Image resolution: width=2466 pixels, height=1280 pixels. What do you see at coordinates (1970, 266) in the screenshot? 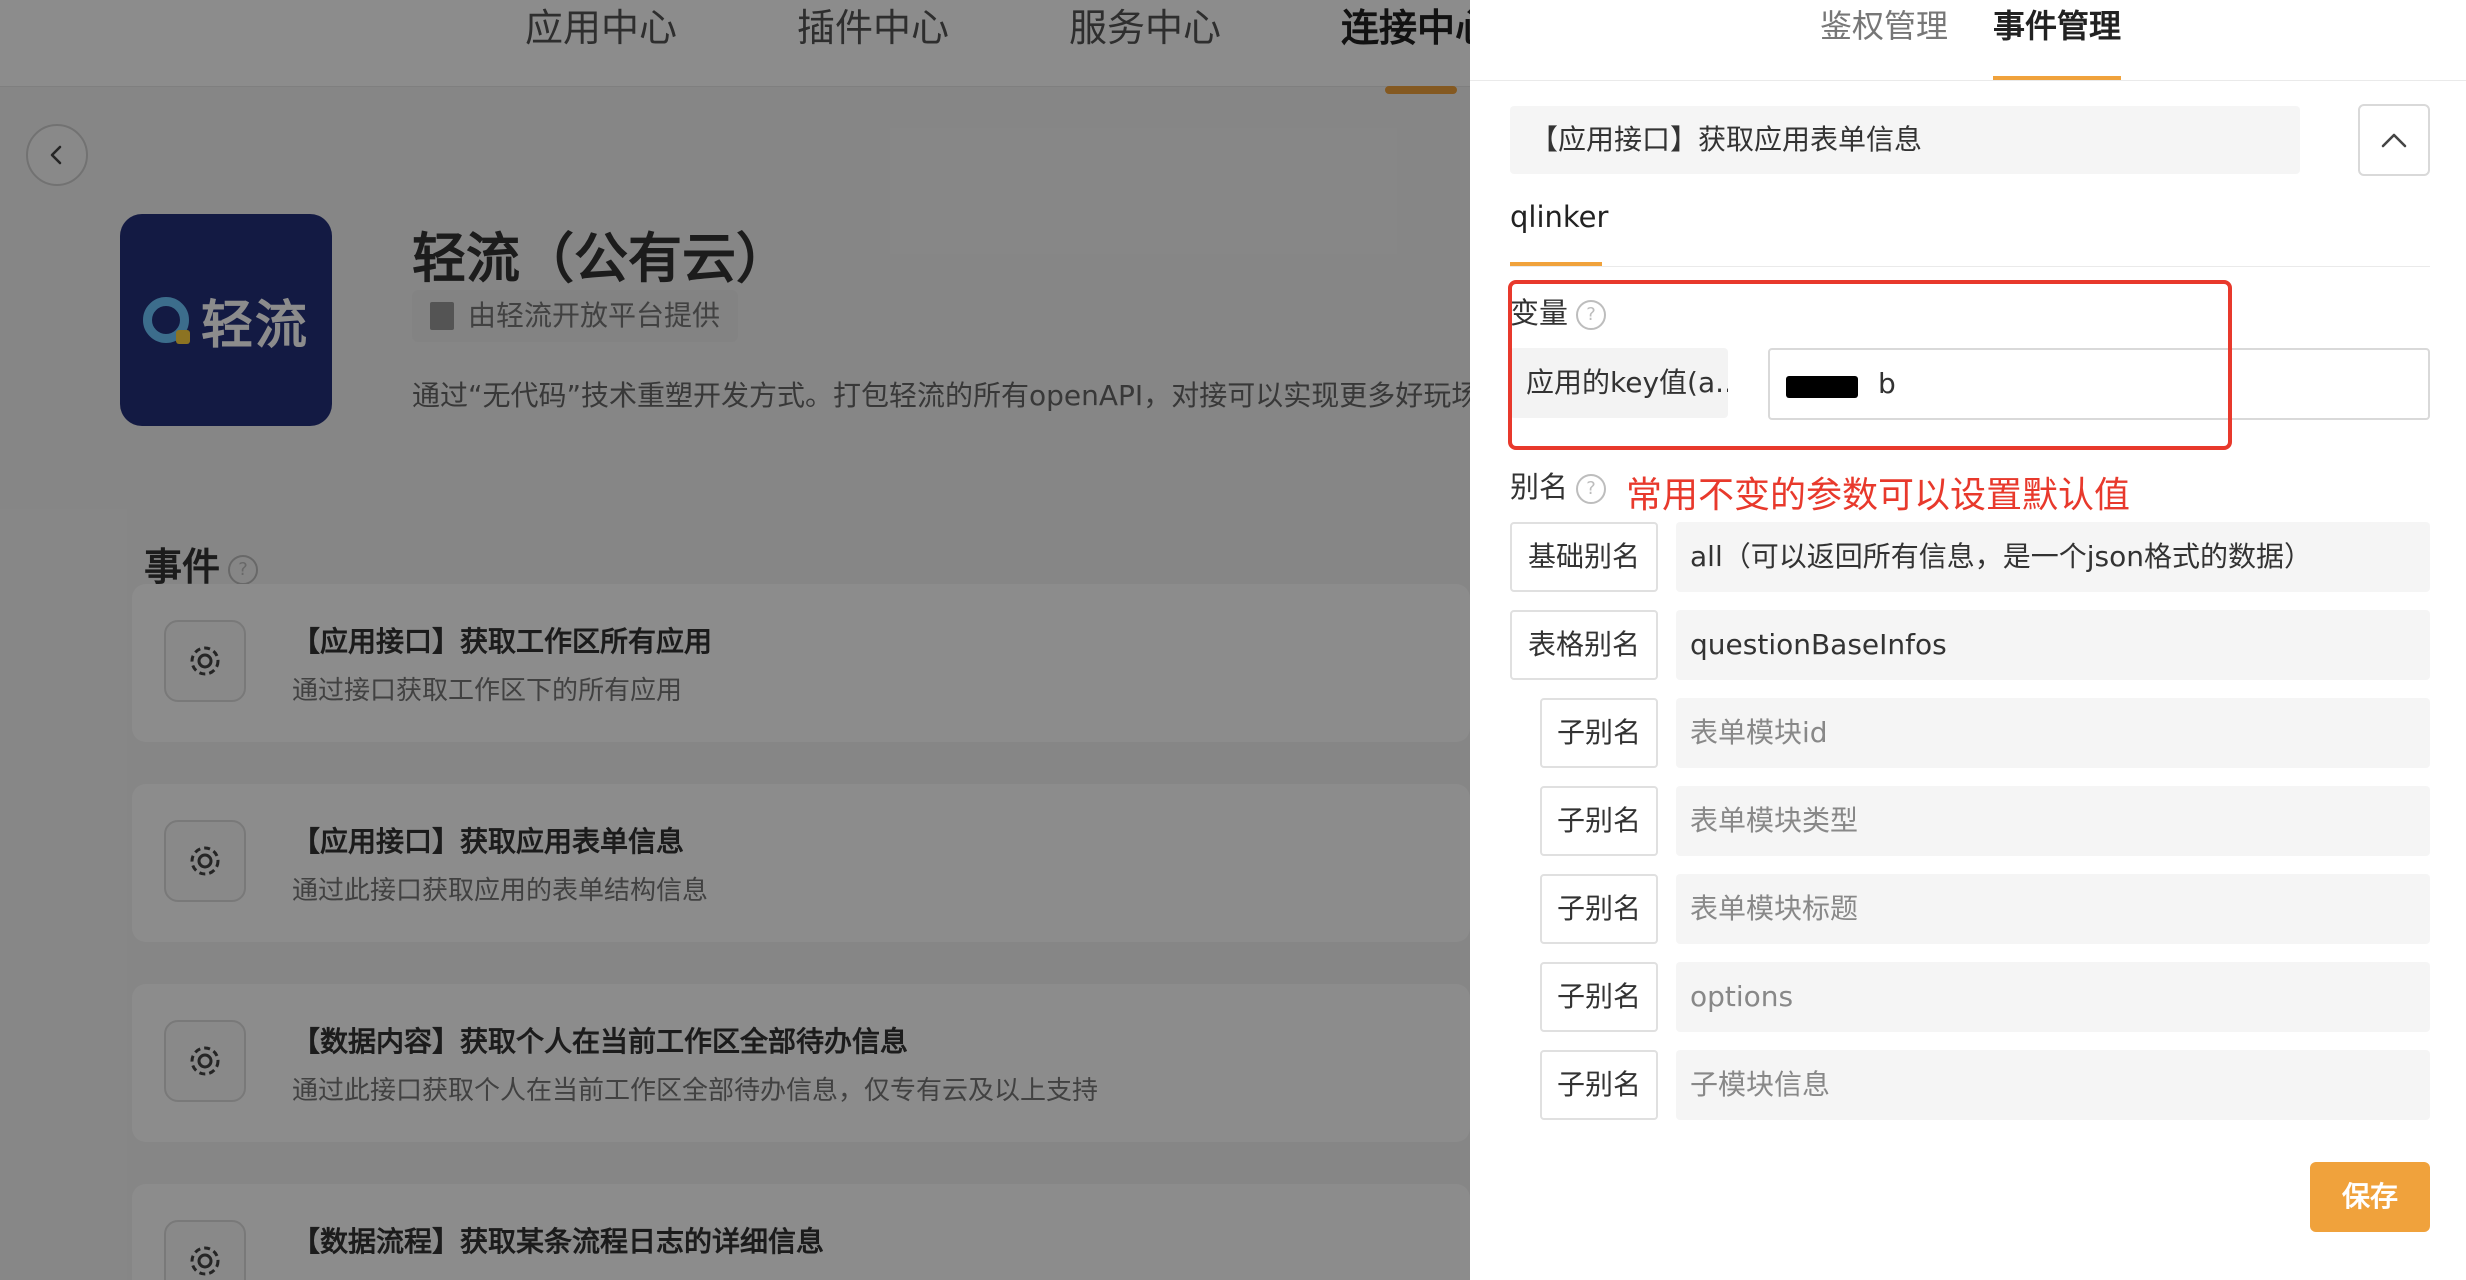
I see `subtab-divider` at bounding box center [1970, 266].